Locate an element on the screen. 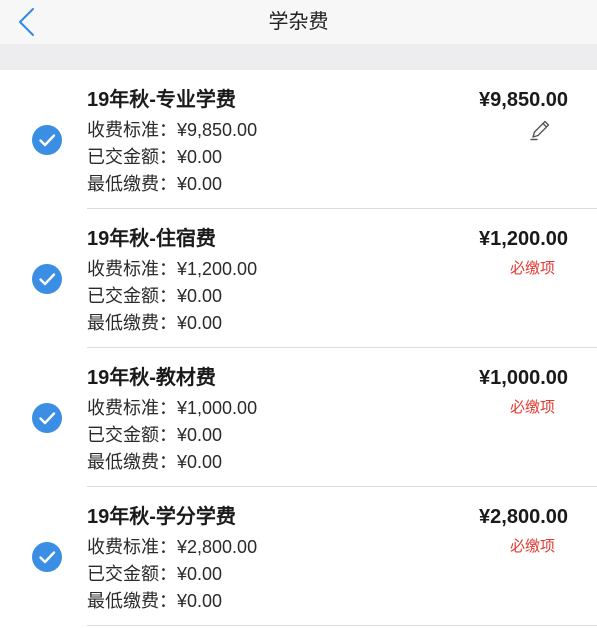 The height and width of the screenshot is (628, 597). fee-standard-value: ¥1,000.00 is located at coordinates (217, 408).